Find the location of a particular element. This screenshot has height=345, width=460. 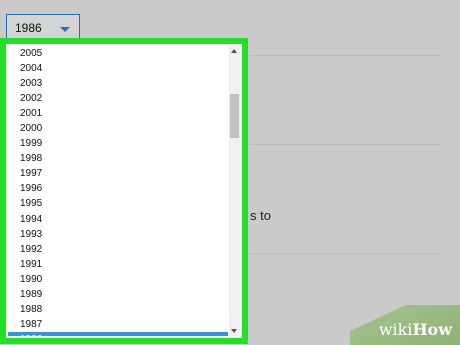

wikihow-logo: wikiHow is located at coordinates (415, 329).